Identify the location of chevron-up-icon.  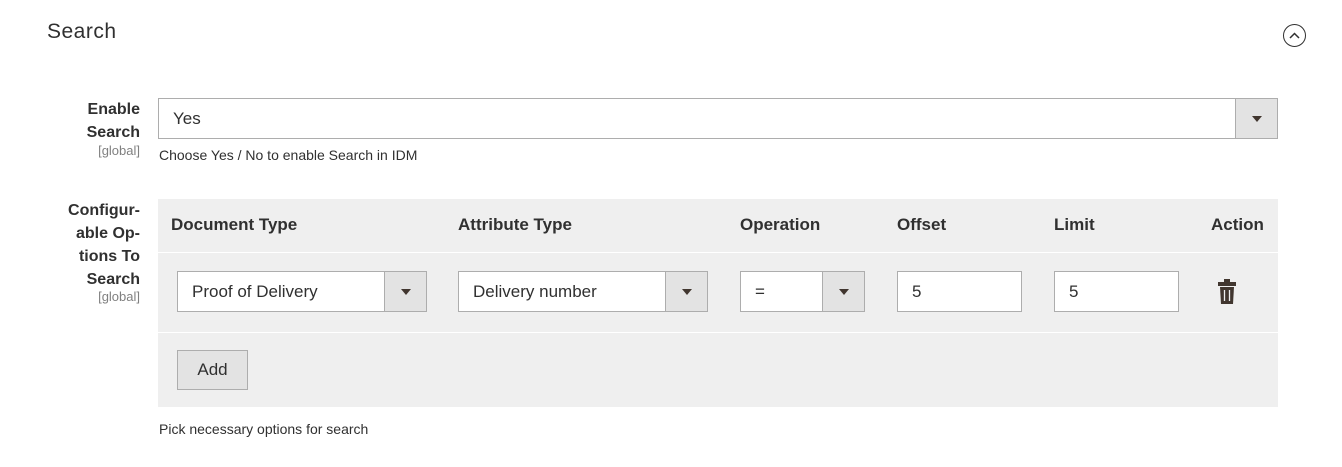
(1294, 35).